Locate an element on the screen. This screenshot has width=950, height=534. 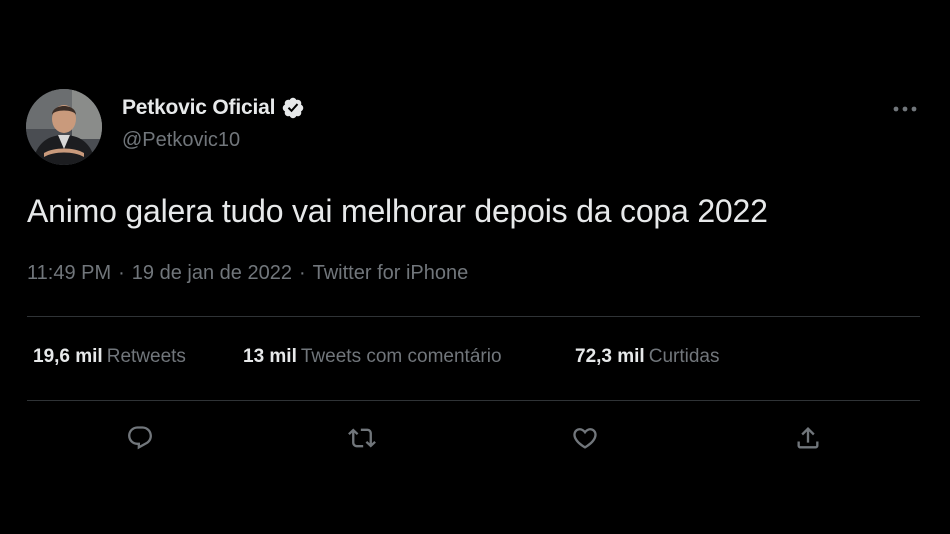
share-icon is located at coordinates (808, 438).